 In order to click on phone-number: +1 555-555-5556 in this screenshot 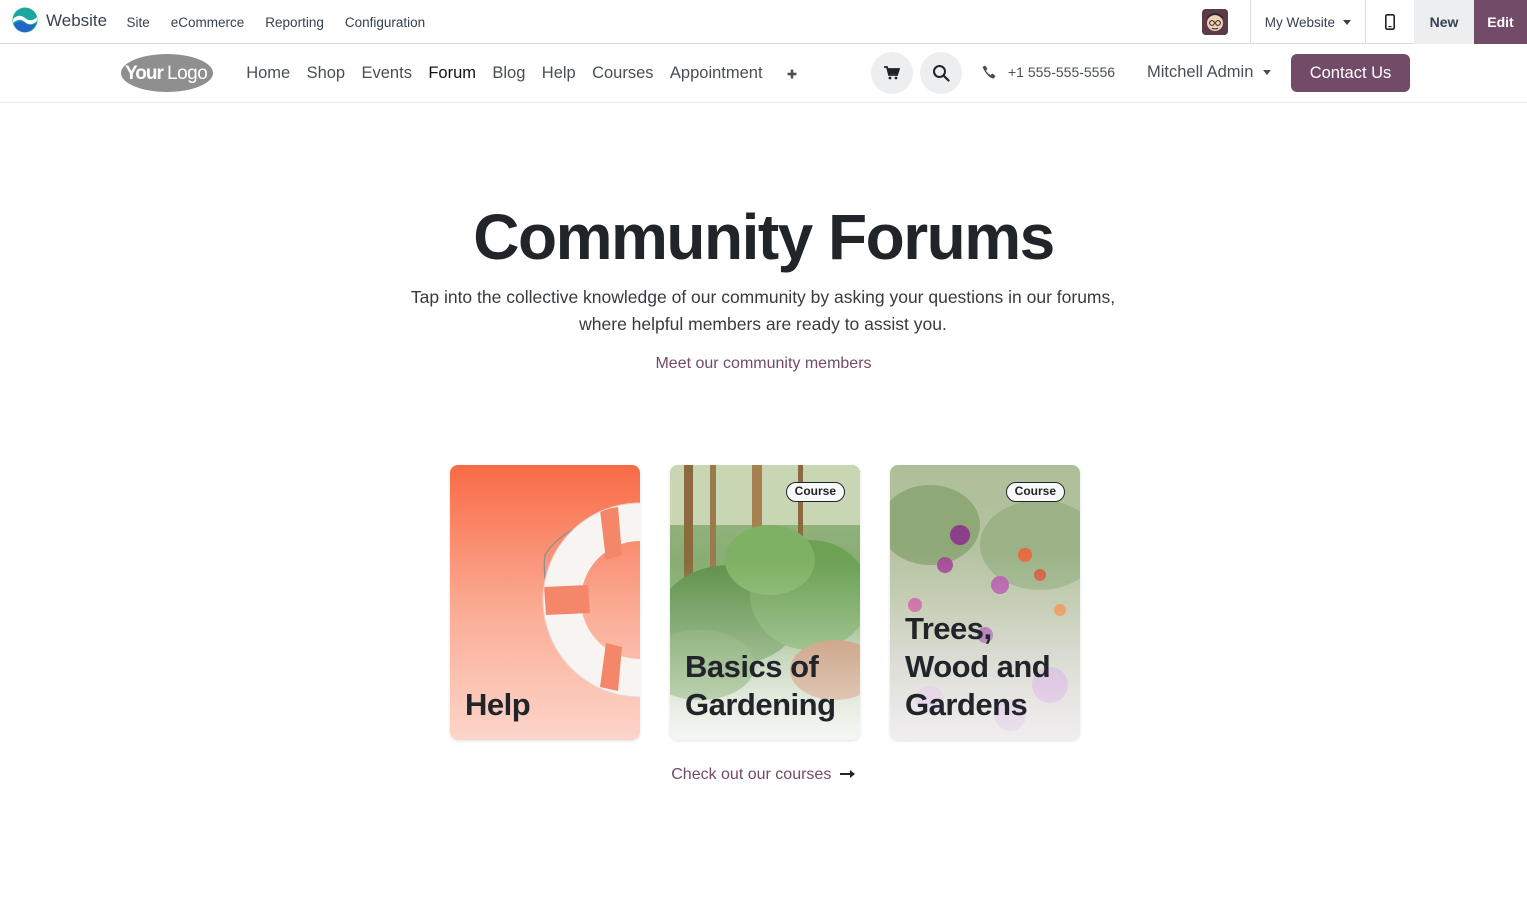, I will do `click(1062, 72)`.